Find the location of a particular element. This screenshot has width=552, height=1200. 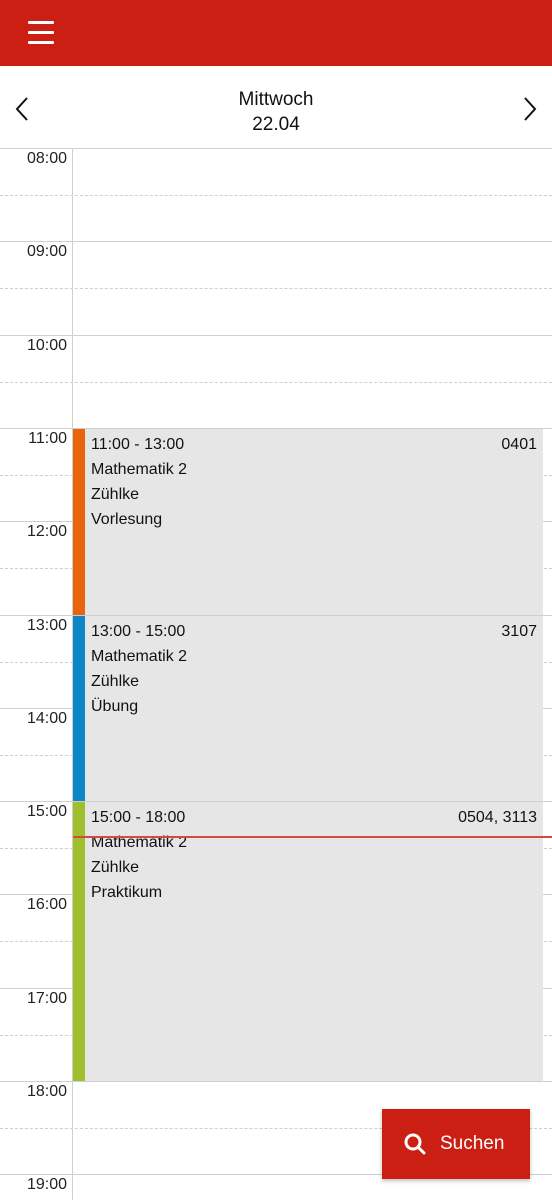

event-time: 13:00 - 15:00 is located at coordinates (138, 631).